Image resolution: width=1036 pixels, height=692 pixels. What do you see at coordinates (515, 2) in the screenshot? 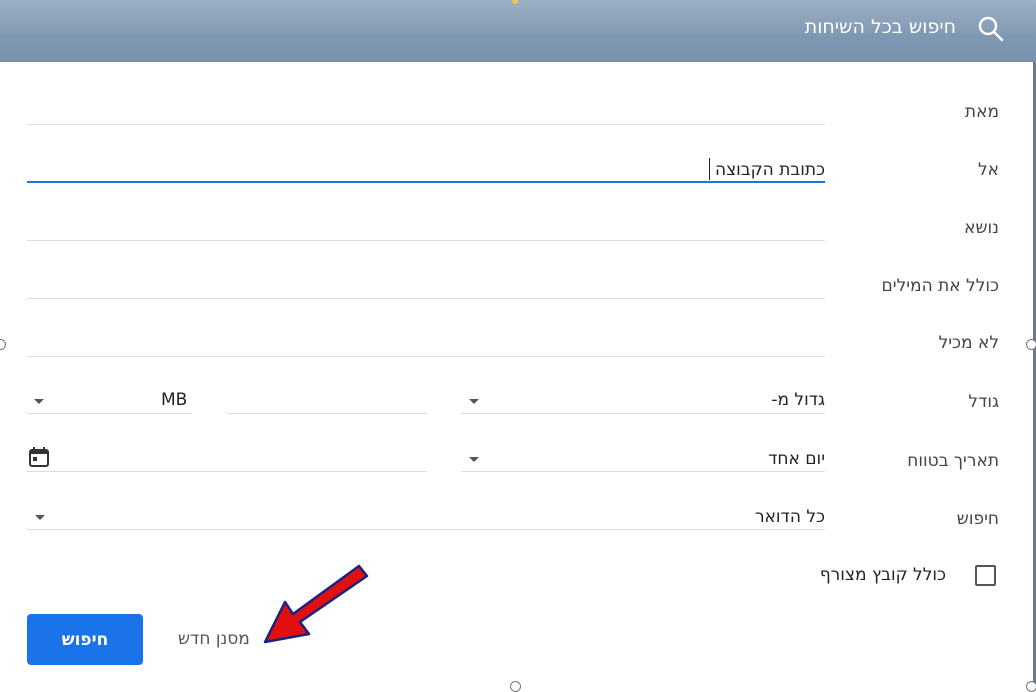
I see `header-notch` at bounding box center [515, 2].